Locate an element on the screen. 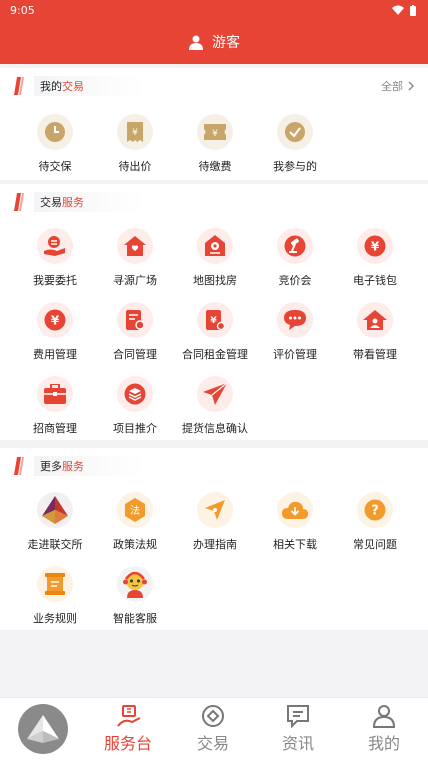 The width and height of the screenshot is (428, 761). grid-item: 法 政策法规 is located at coordinates (135, 522).